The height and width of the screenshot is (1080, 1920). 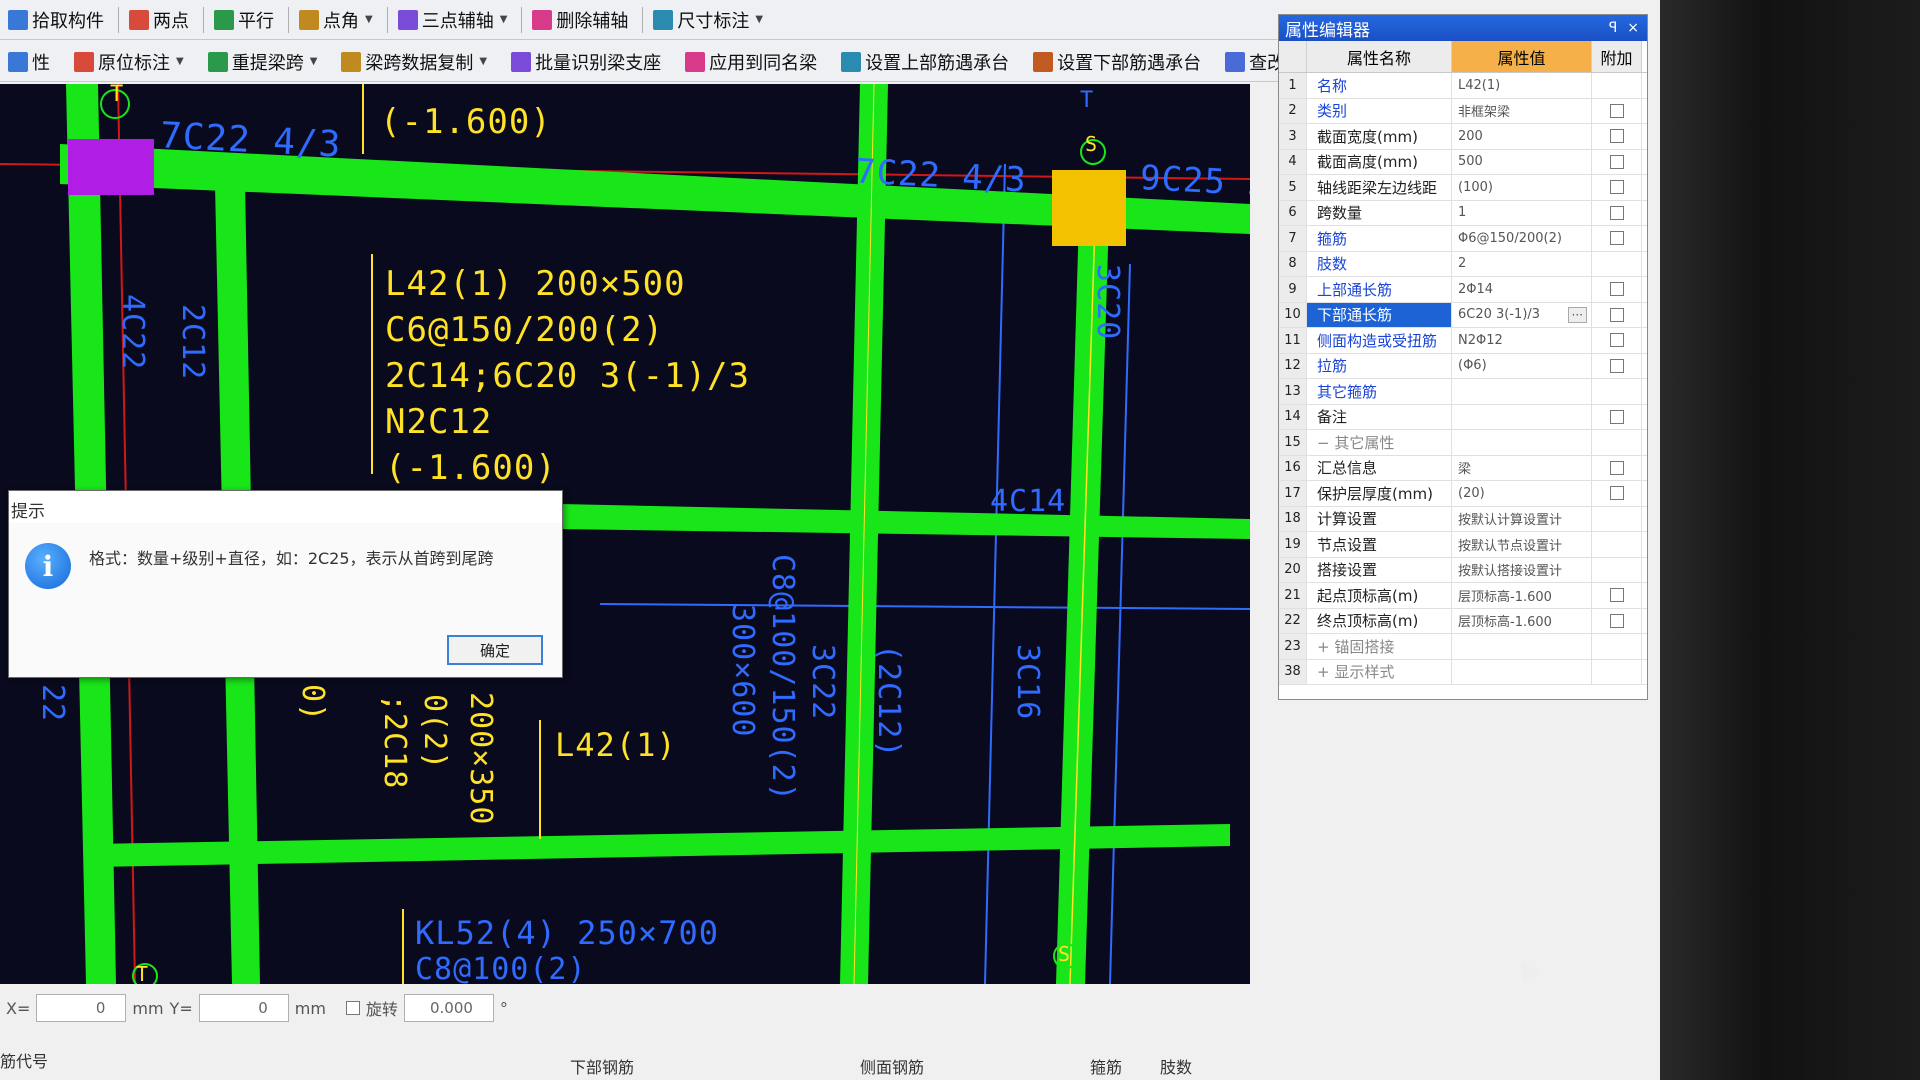 I want to click on toolbar1-button: 平行, so click(x=246, y=20).